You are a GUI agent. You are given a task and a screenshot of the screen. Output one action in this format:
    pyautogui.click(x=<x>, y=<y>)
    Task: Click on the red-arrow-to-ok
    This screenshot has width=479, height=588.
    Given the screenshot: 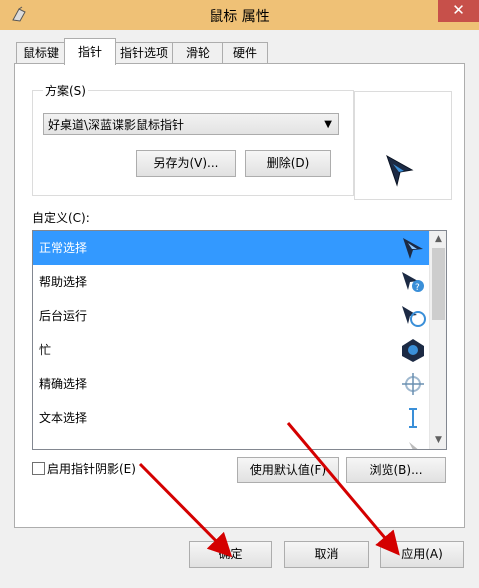 What is the action you would take?
    pyautogui.click(x=185, y=510)
    